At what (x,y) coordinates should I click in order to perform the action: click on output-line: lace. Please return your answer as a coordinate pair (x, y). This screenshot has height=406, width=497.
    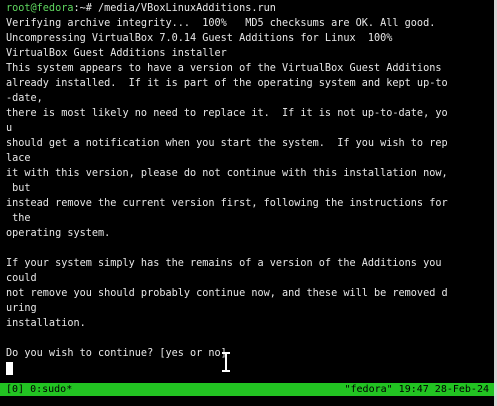
    Looking at the image, I should click on (18, 158).